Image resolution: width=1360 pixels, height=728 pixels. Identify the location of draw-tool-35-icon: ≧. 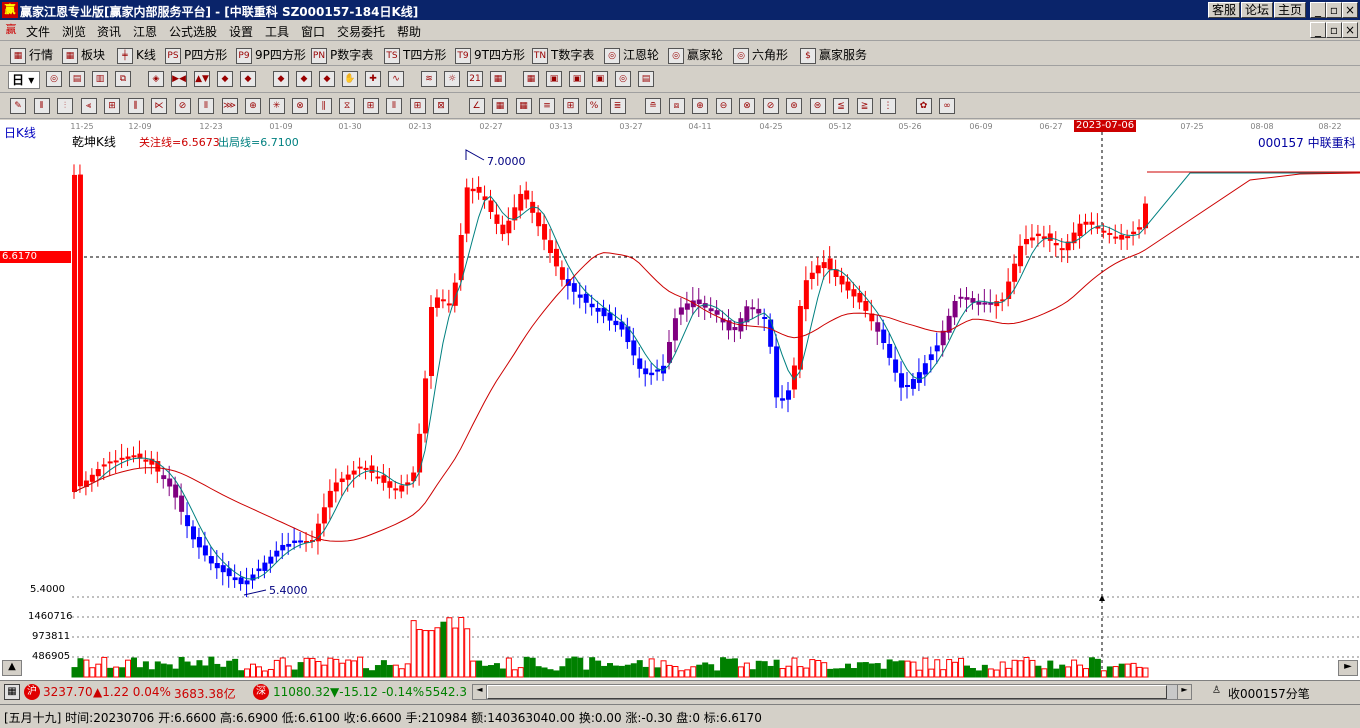
(864, 106).